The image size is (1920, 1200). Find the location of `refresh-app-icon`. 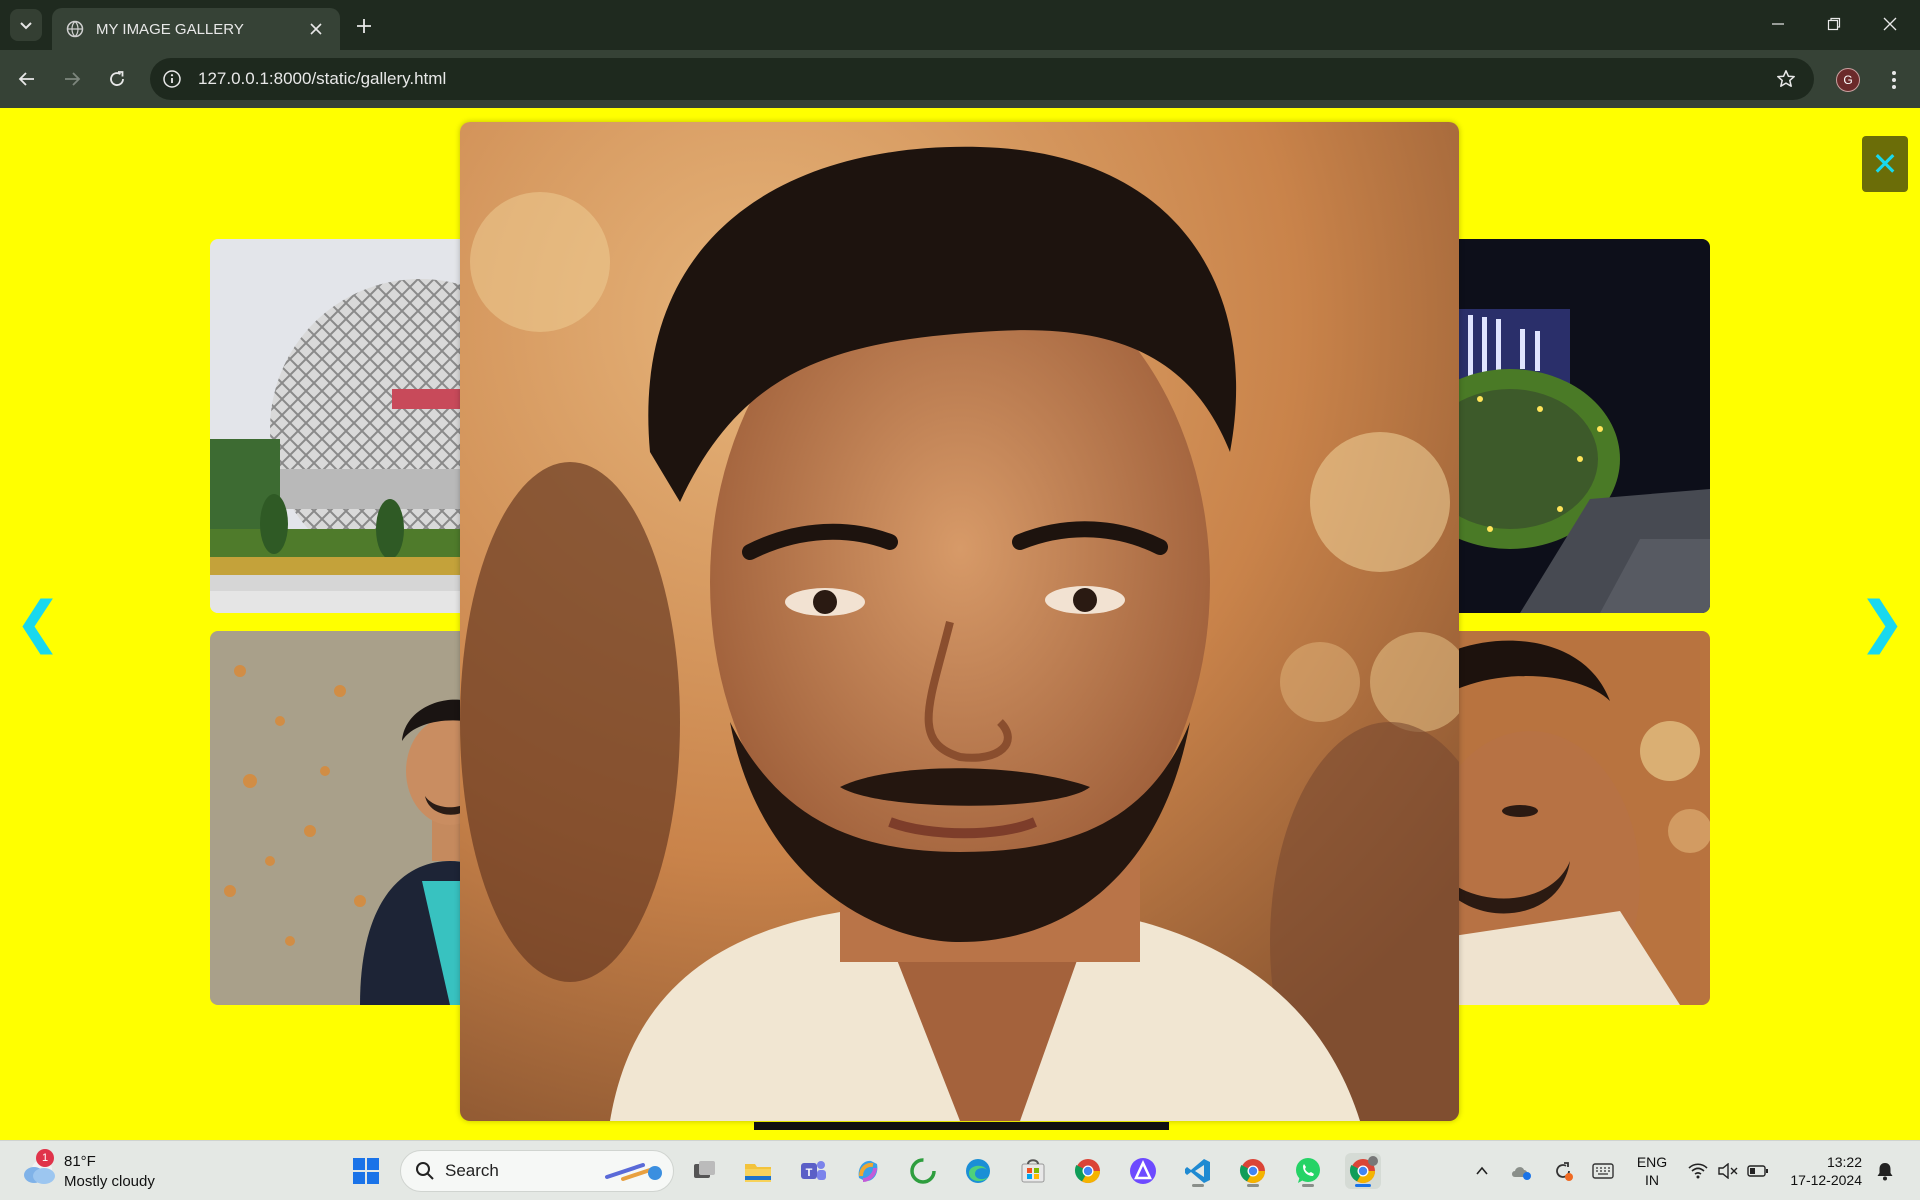

refresh-app-icon is located at coordinates (923, 1171).